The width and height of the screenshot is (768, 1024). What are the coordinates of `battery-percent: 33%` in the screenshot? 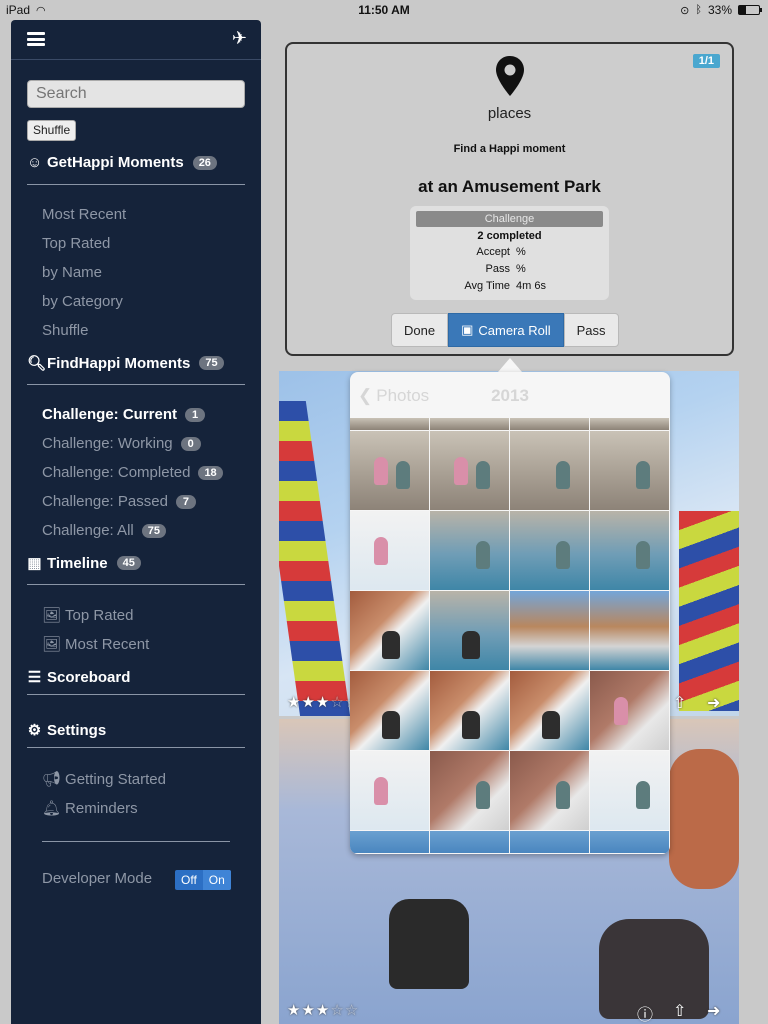 It's located at (719, 10).